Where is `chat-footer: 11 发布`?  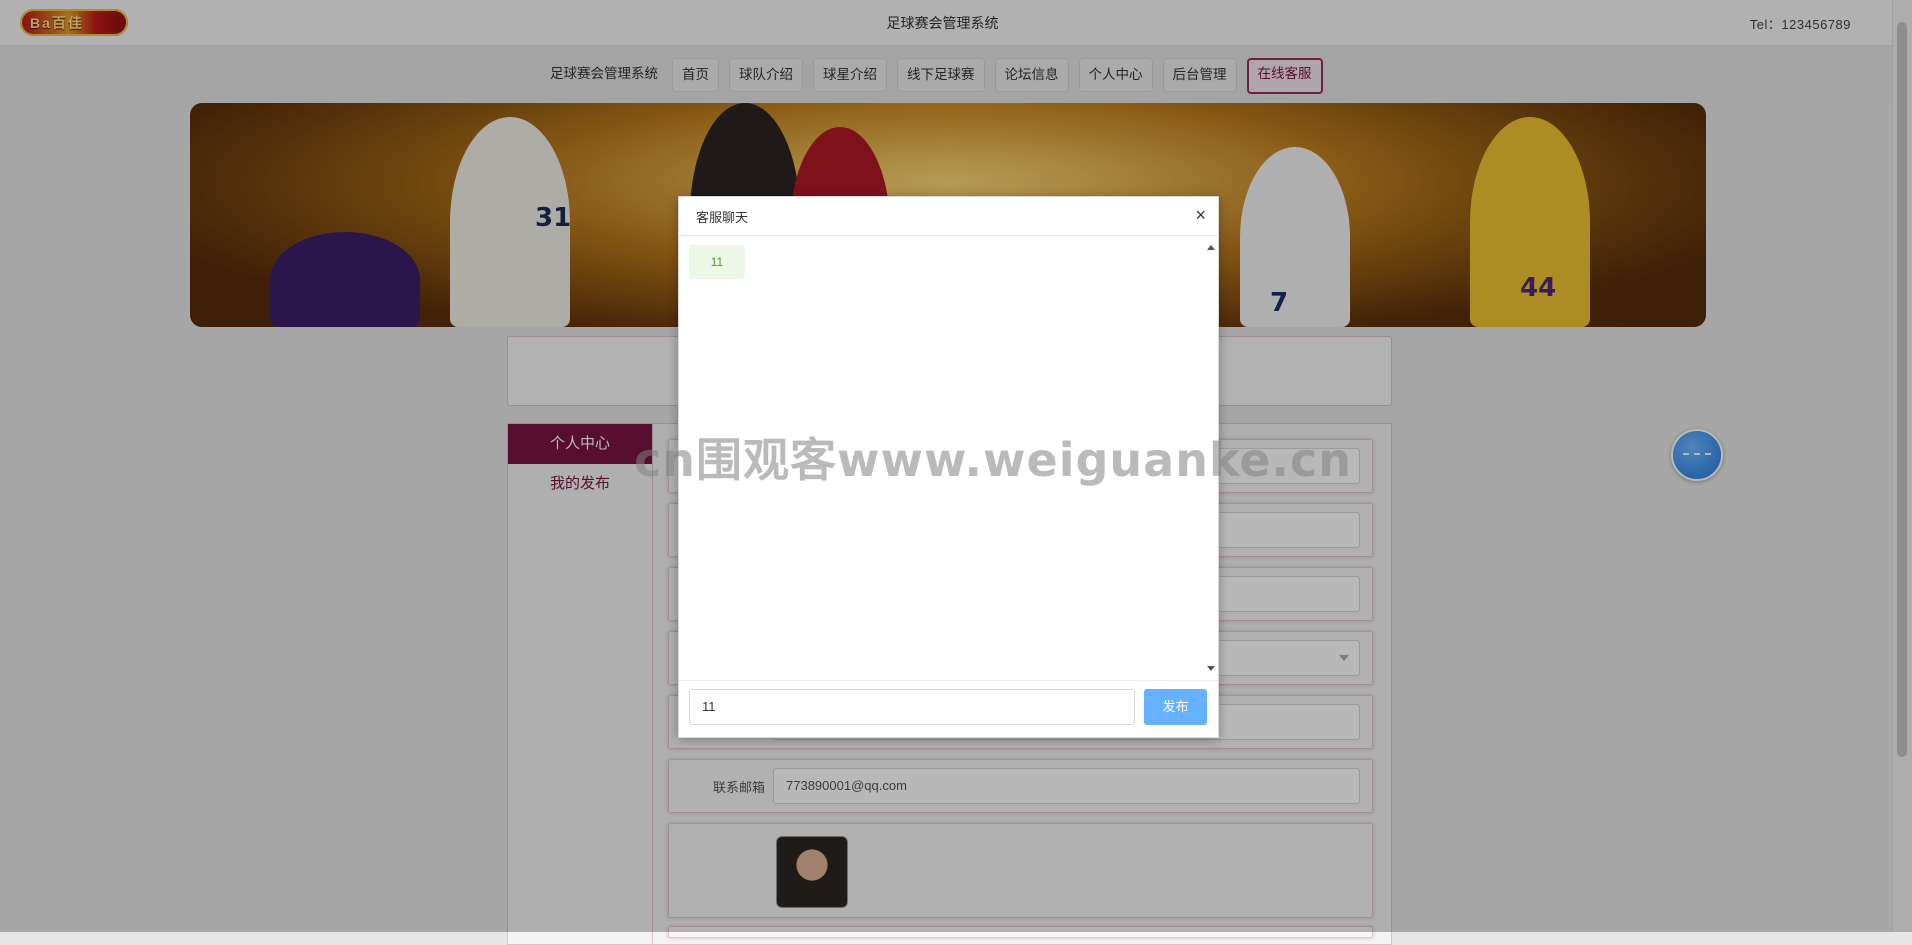 chat-footer: 11 发布 is located at coordinates (948, 709).